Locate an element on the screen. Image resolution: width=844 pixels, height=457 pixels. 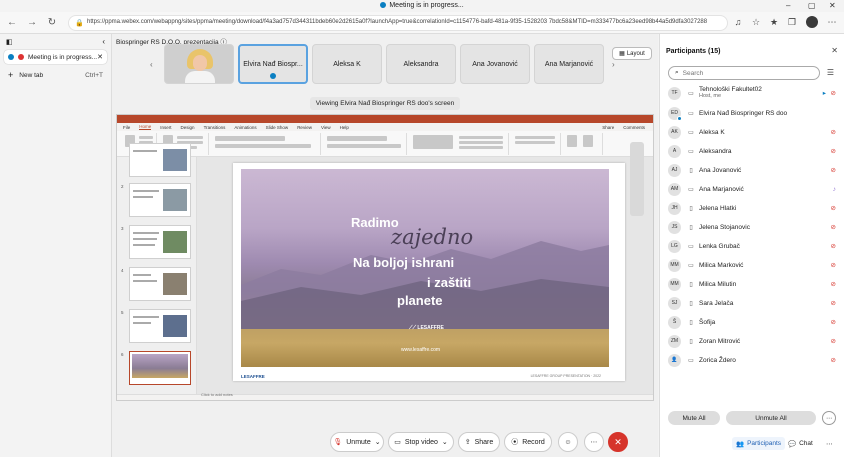
participant-row: MM ▭ Milica Marković ⊘ is located at coordinates (753, 265).